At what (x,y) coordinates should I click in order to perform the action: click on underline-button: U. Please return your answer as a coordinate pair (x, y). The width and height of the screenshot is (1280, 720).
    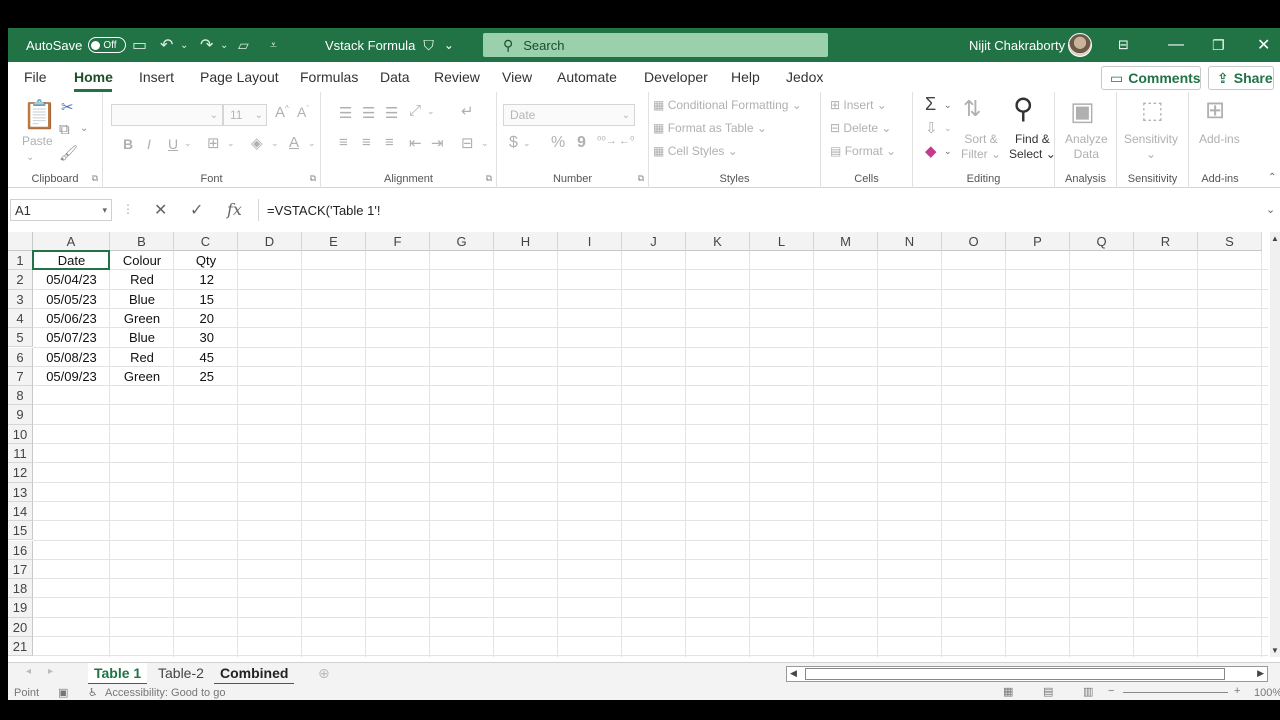
    Looking at the image, I should click on (173, 144).